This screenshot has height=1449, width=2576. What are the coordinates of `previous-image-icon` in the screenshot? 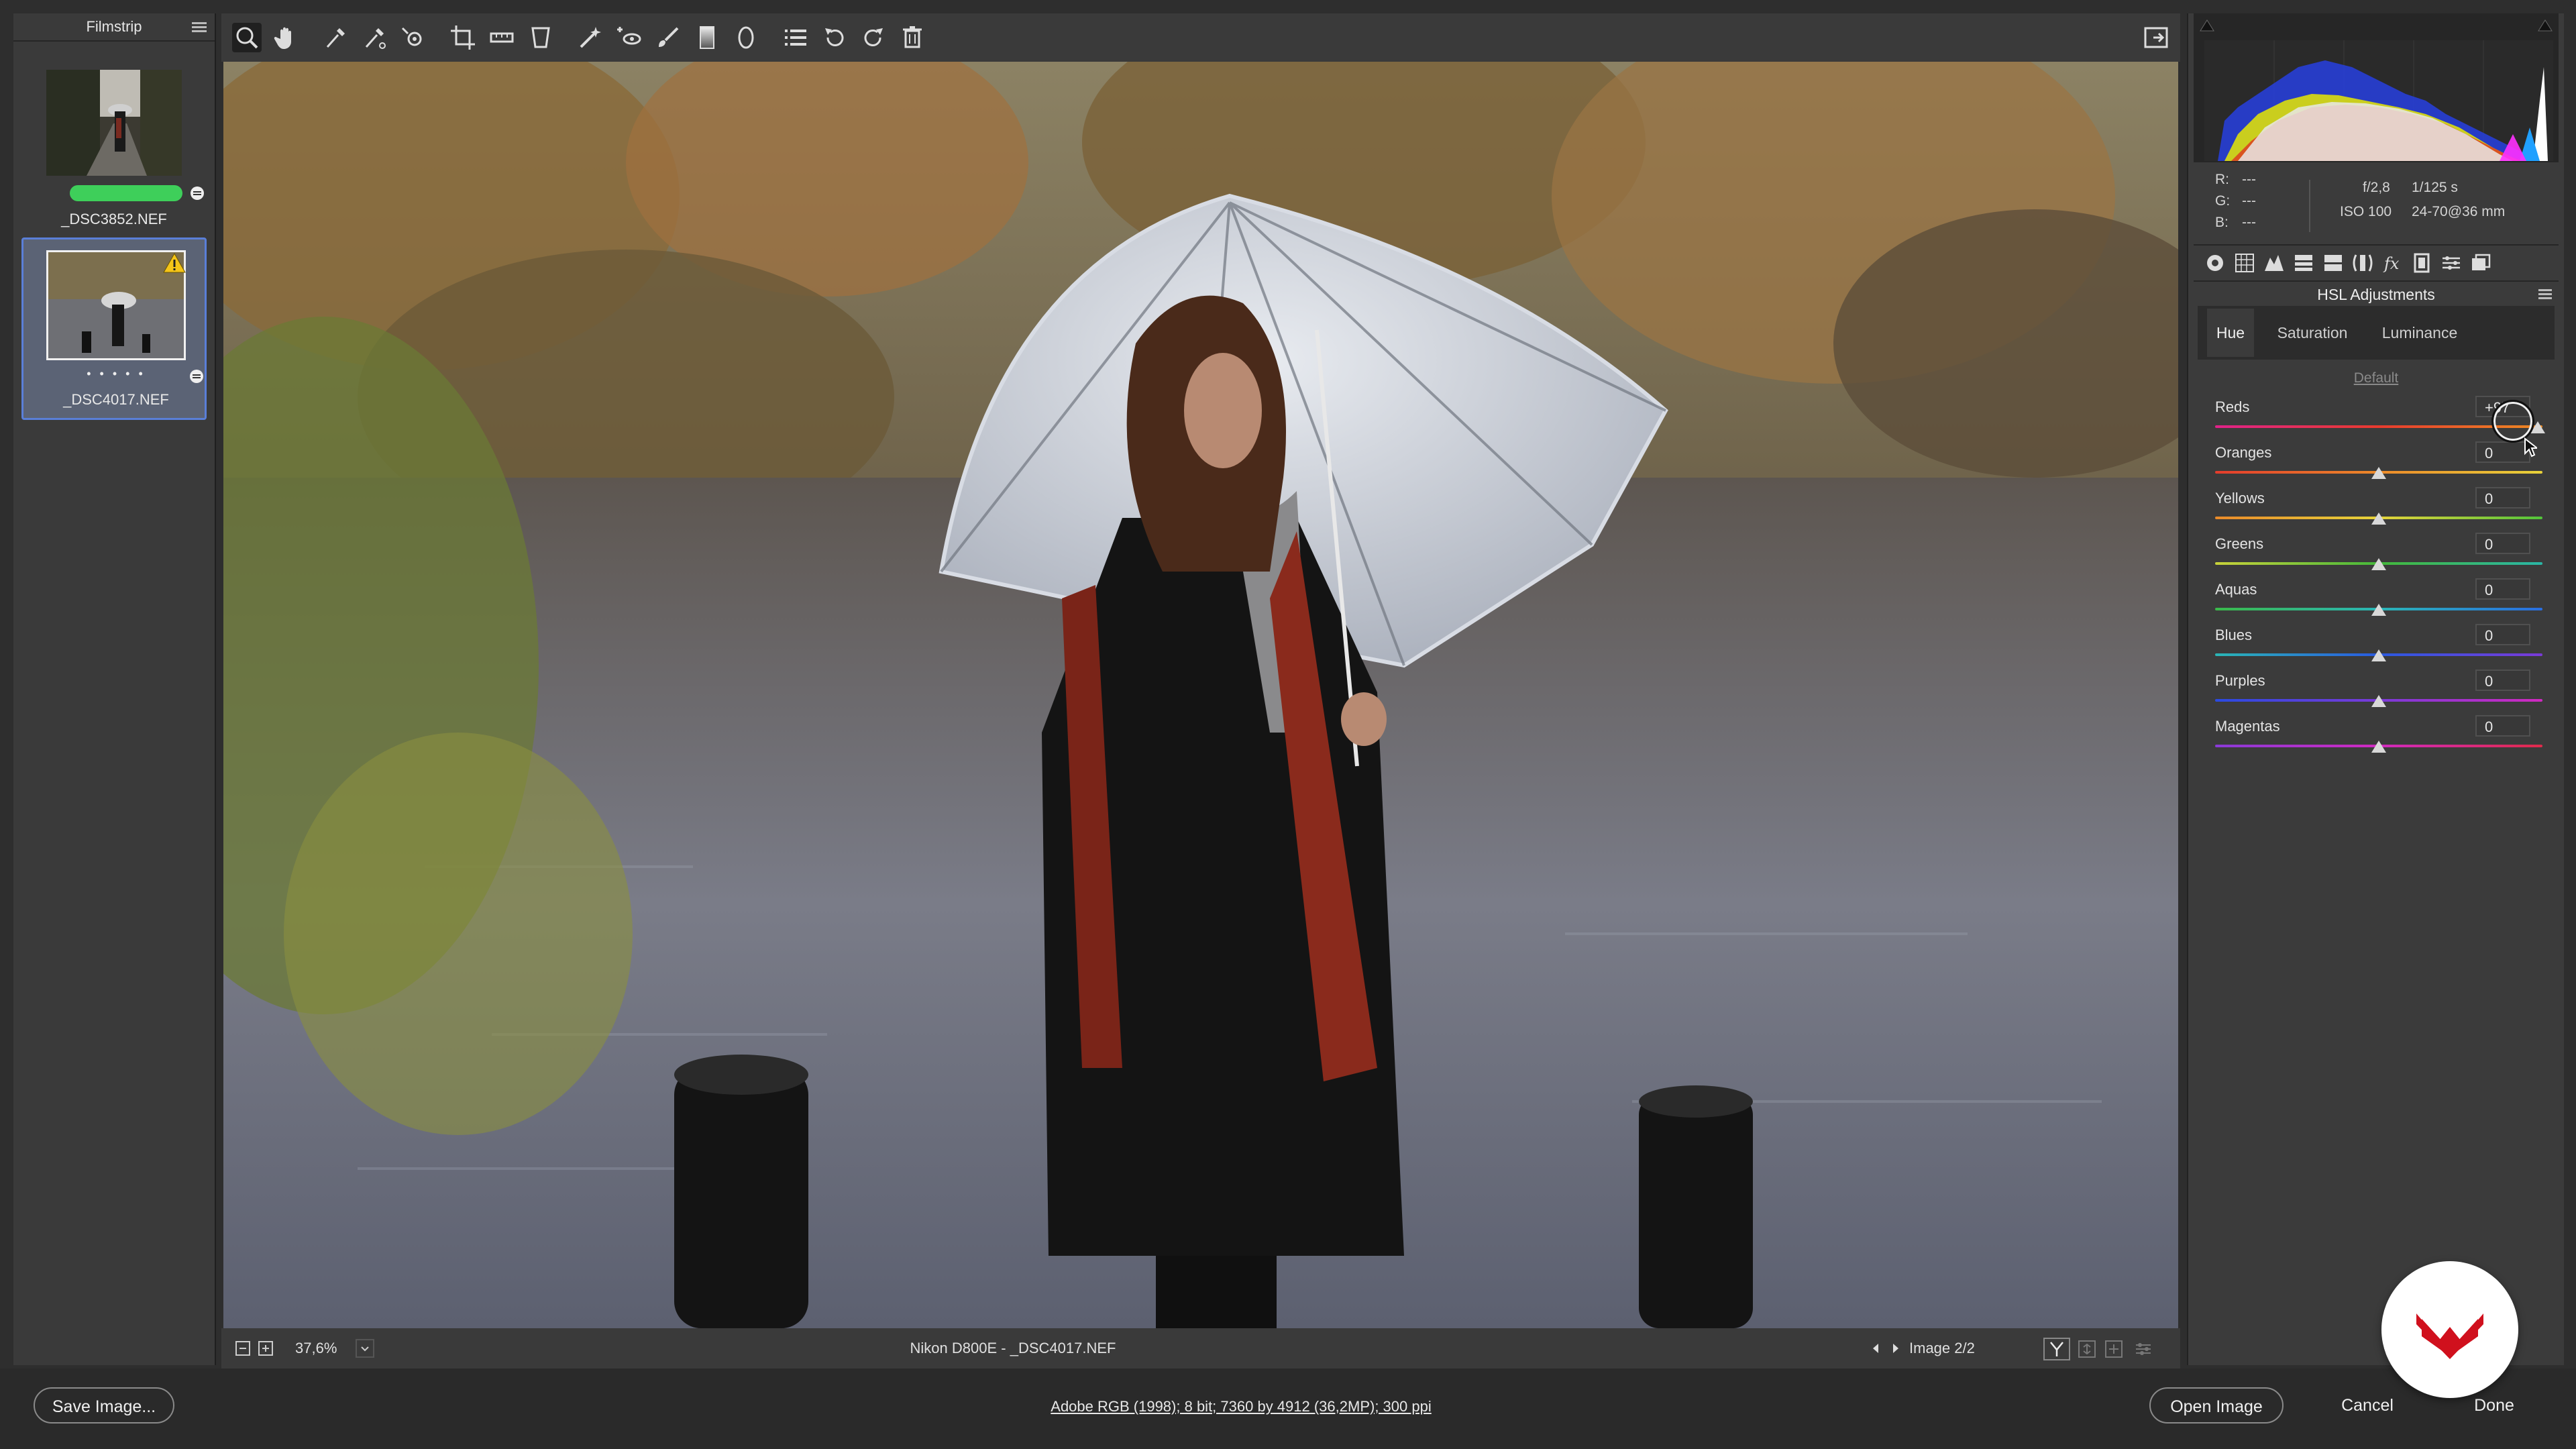 It's located at (1876, 1348).